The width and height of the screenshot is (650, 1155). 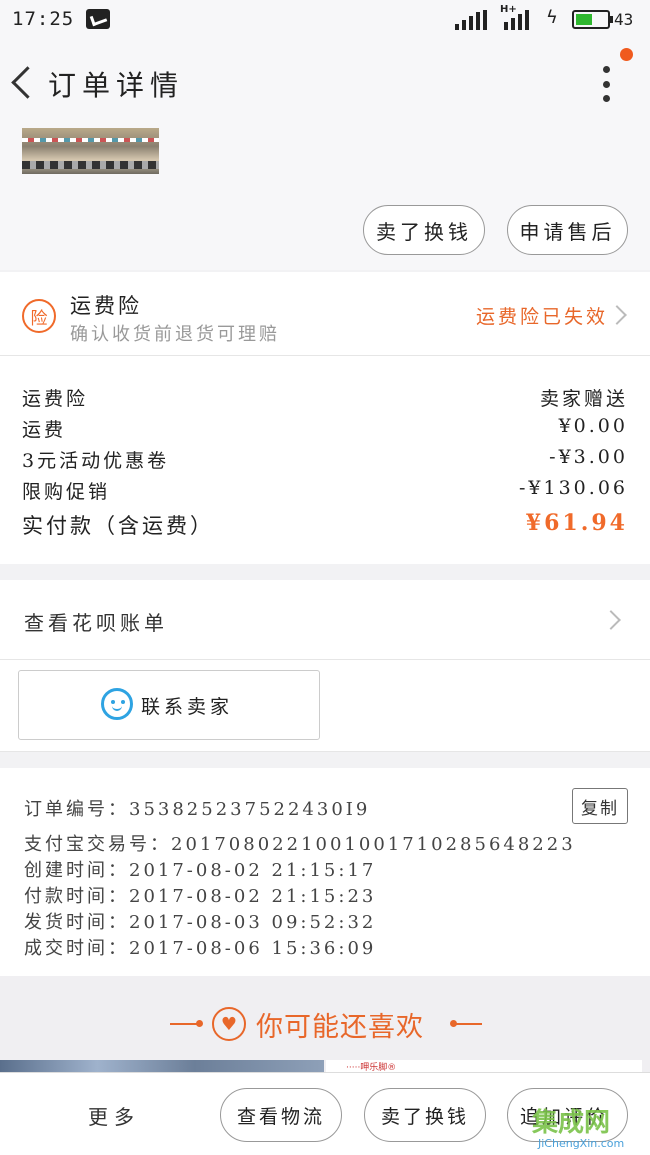 I want to click on contact-seller-button: 联系卖家, so click(x=169, y=705).